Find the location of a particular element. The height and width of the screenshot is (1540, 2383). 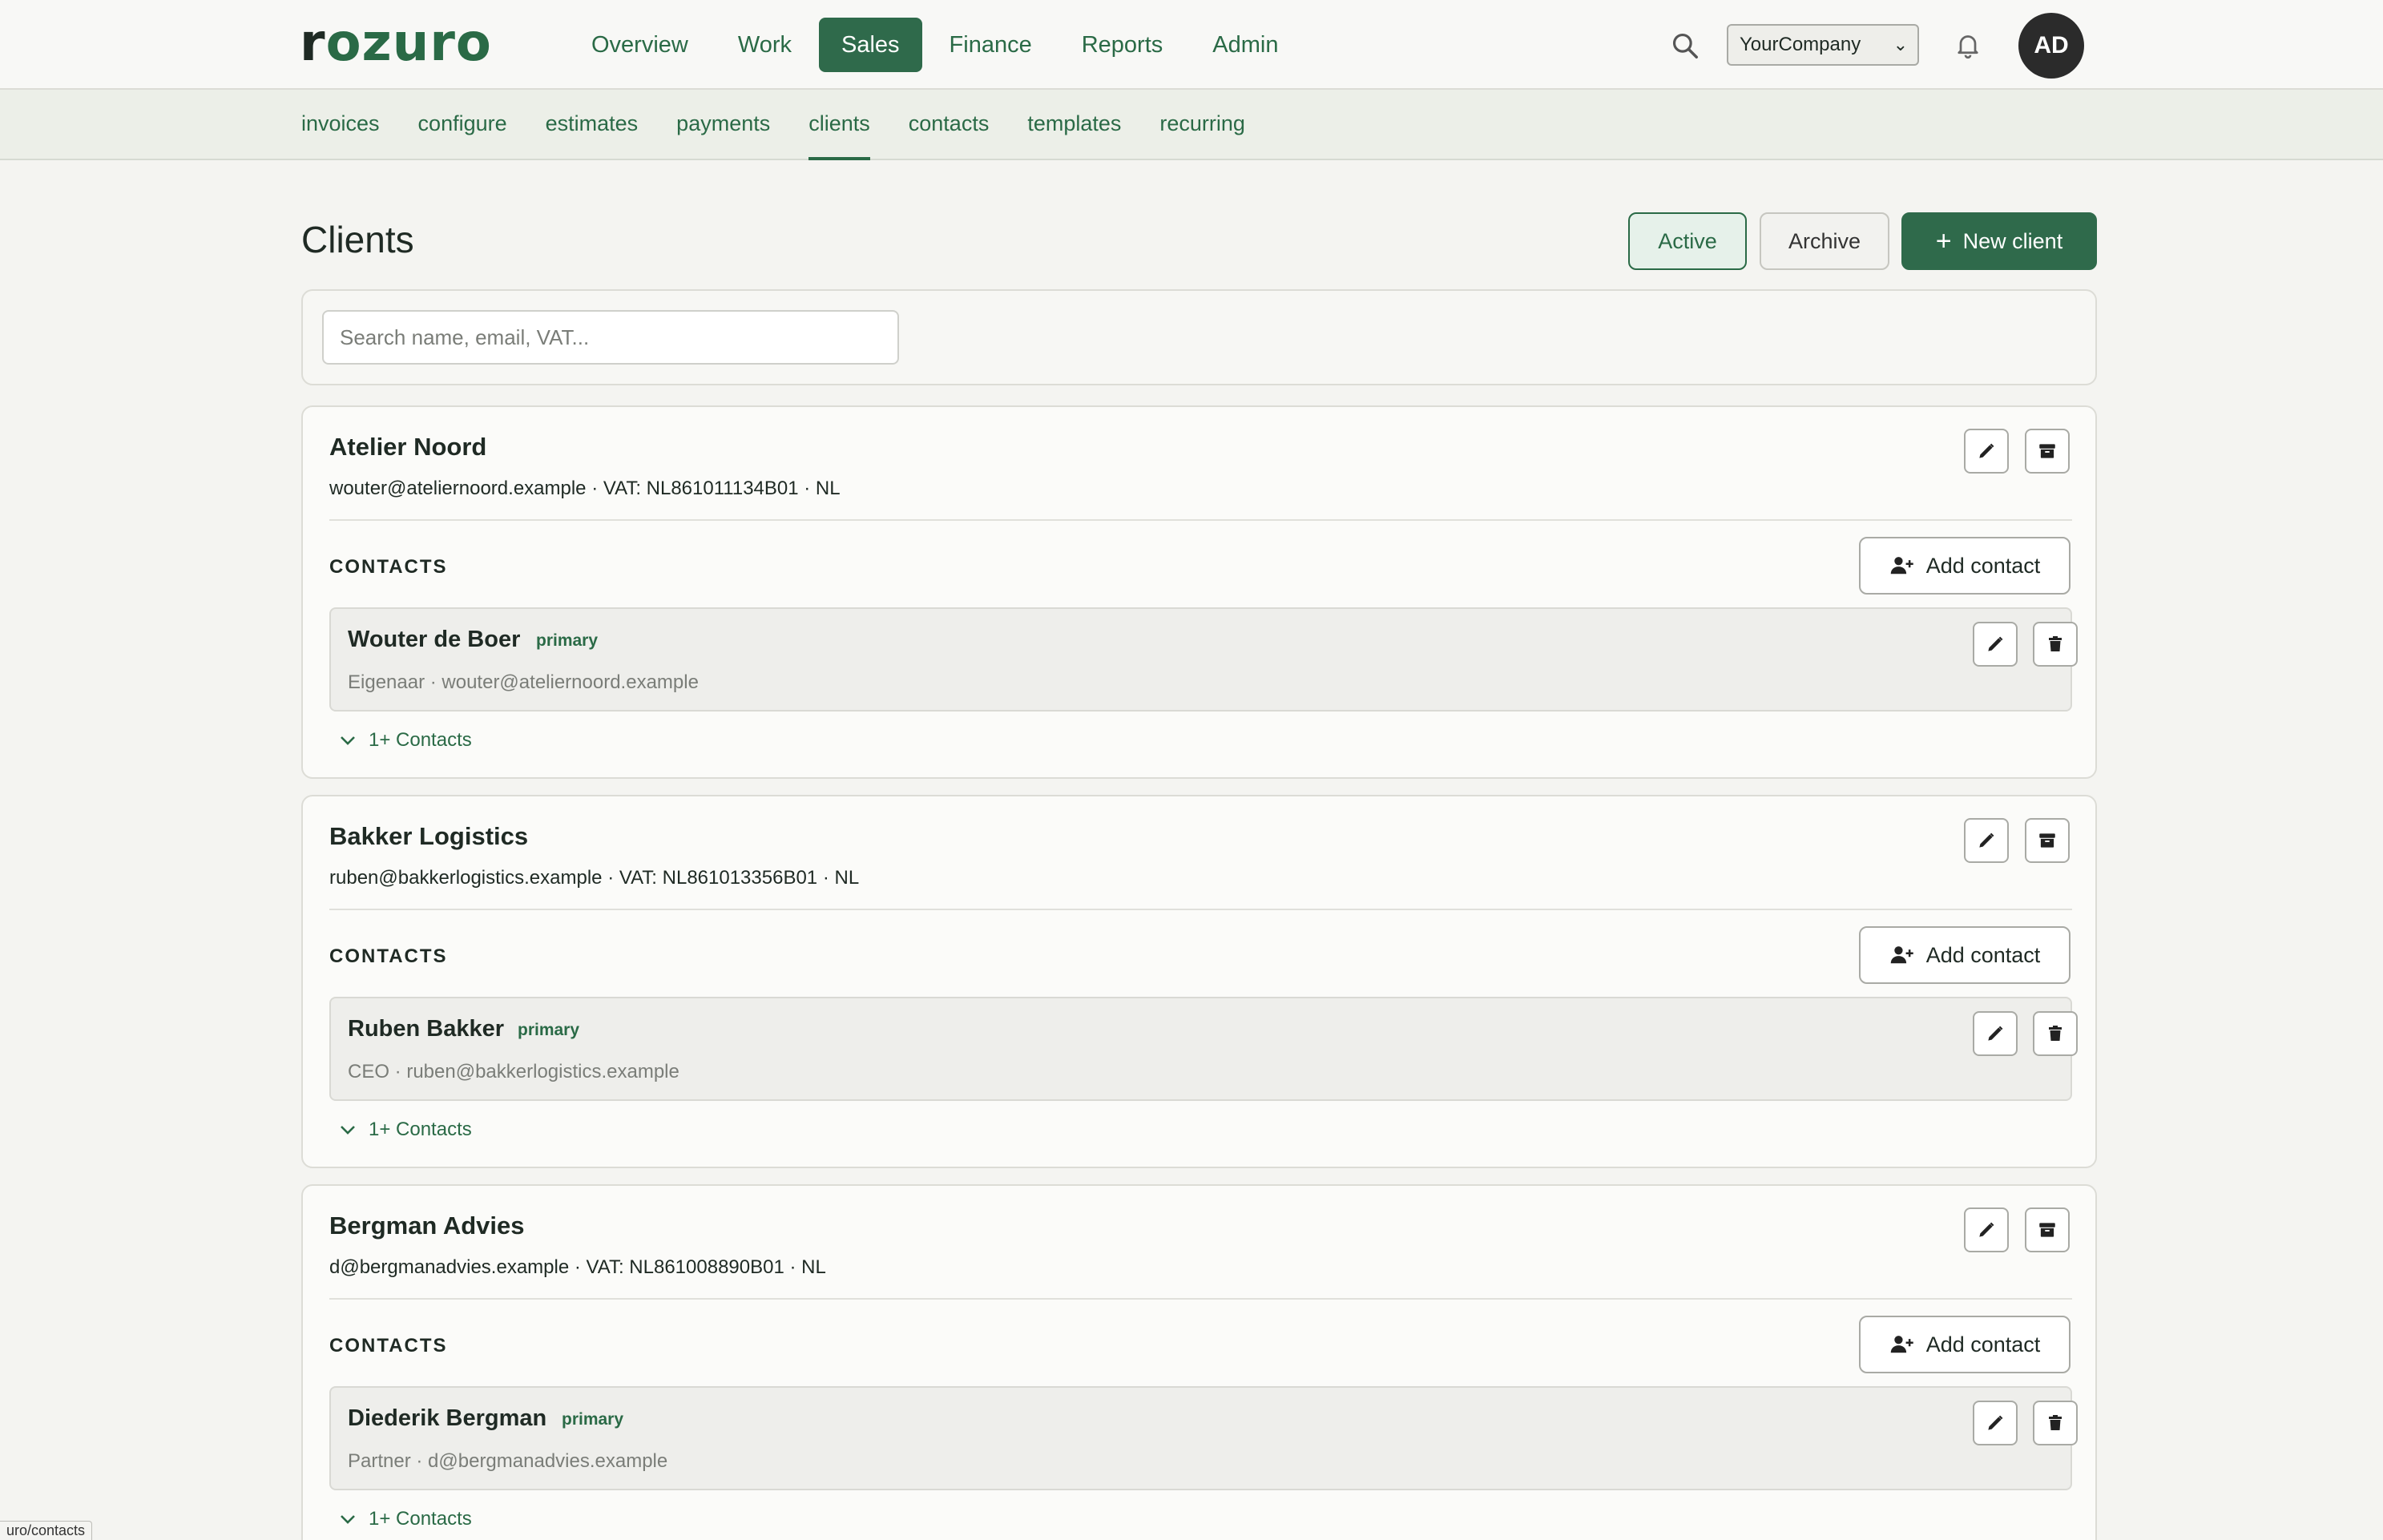

search-input is located at coordinates (610, 337).